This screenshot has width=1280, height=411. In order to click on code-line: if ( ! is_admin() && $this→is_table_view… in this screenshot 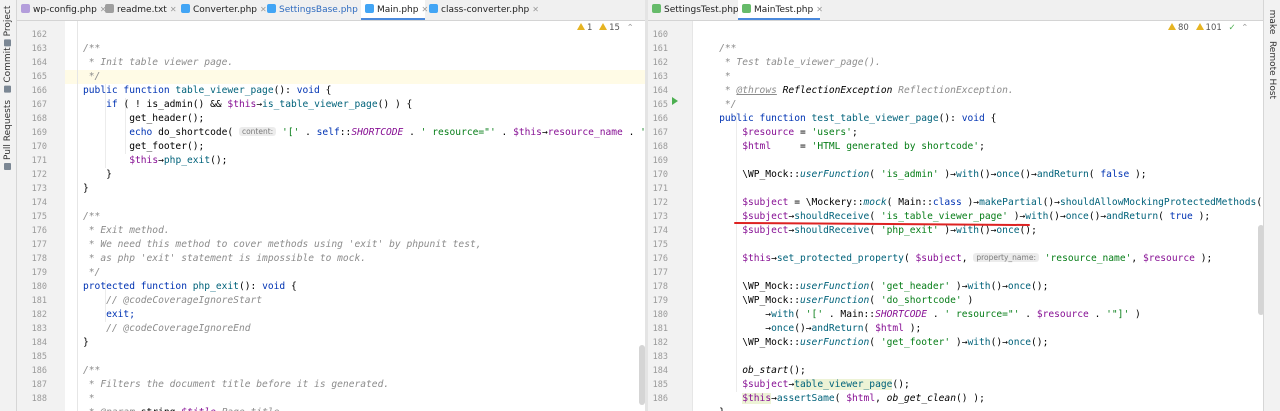, I will do `click(259, 104)`.